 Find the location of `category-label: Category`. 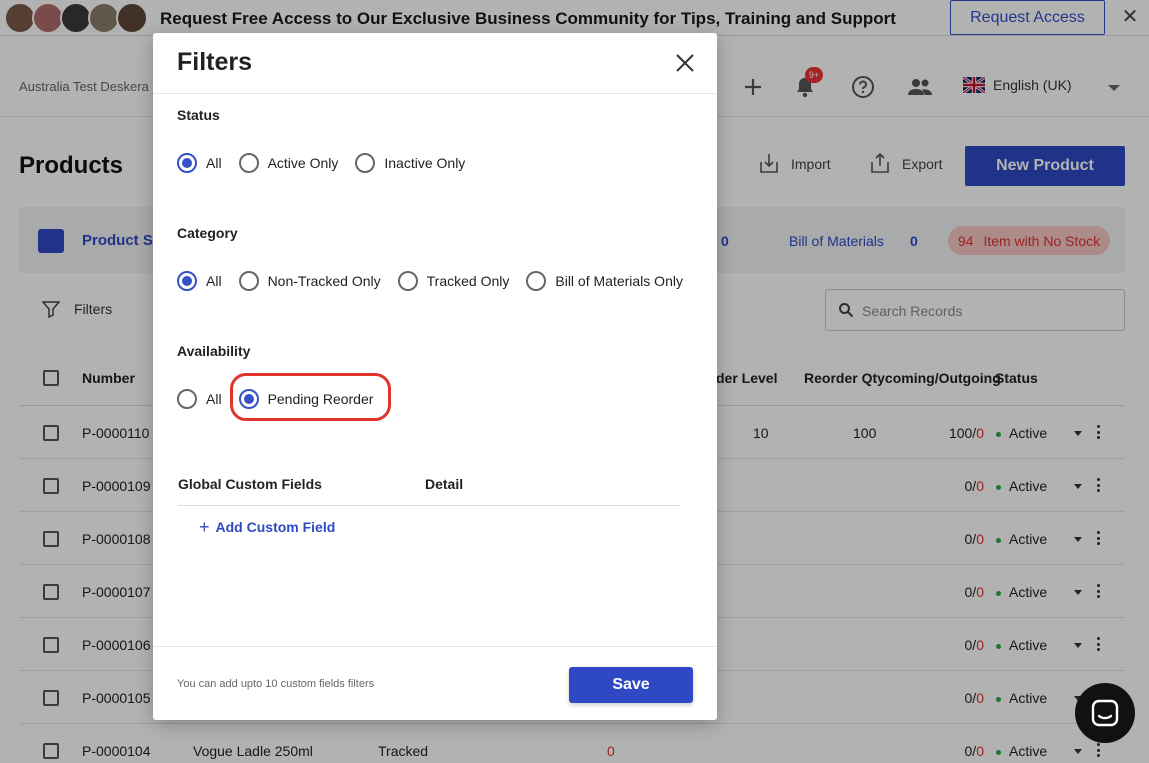

category-label: Category is located at coordinates (207, 233).